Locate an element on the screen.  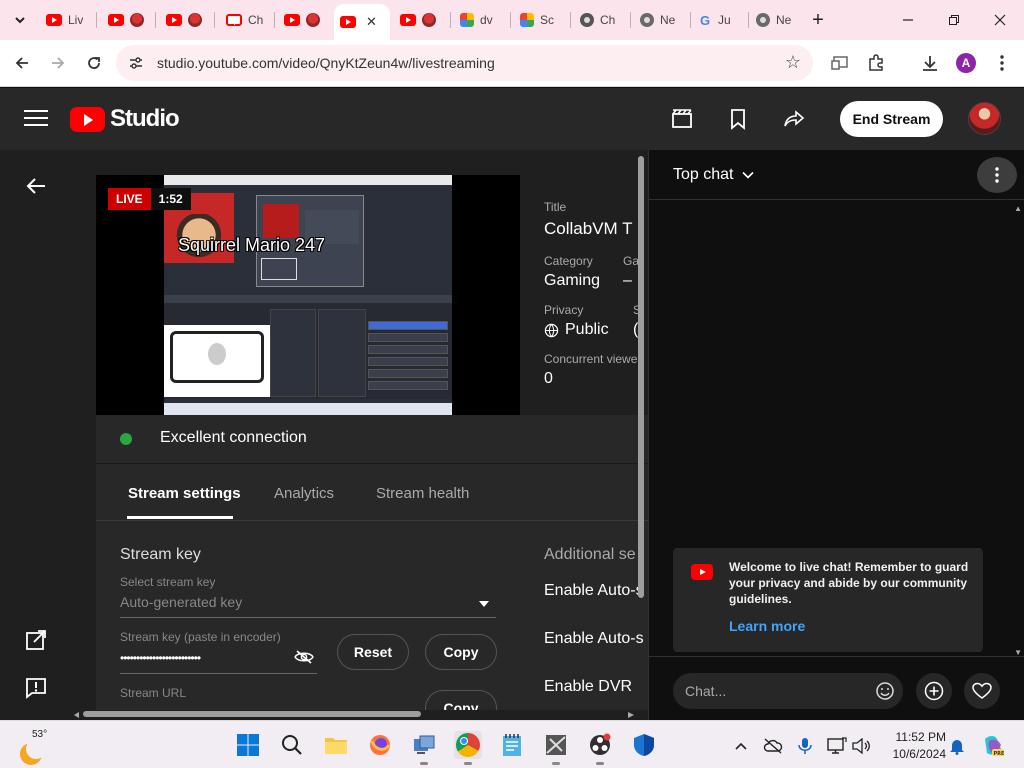
hamburger-menu-icon is located at coordinates (36, 119).